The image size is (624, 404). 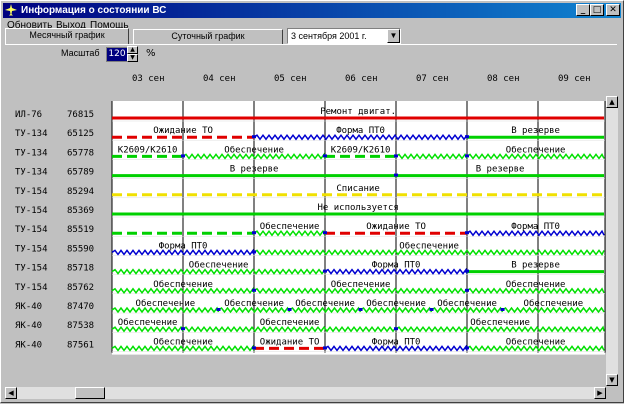 I want to click on aircraft-reg: 87561, so click(x=80, y=345).